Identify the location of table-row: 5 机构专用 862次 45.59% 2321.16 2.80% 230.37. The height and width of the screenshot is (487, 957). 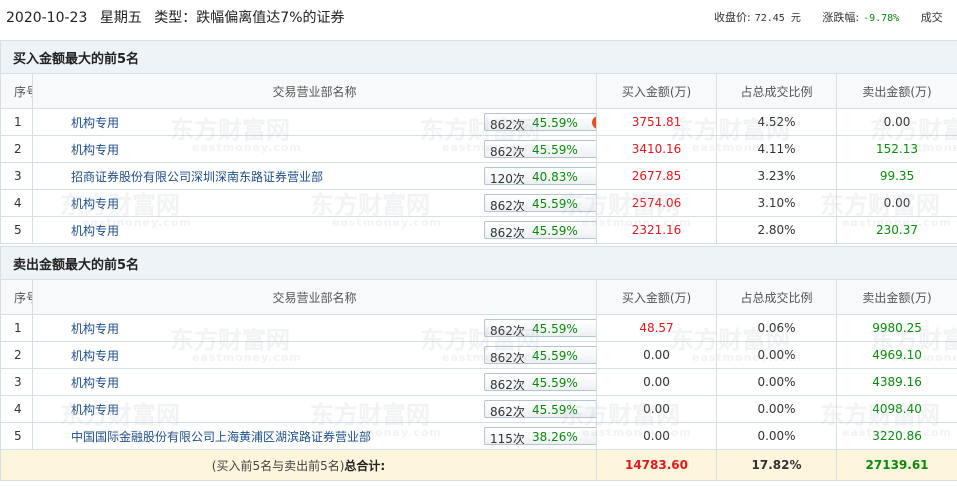
(478, 230).